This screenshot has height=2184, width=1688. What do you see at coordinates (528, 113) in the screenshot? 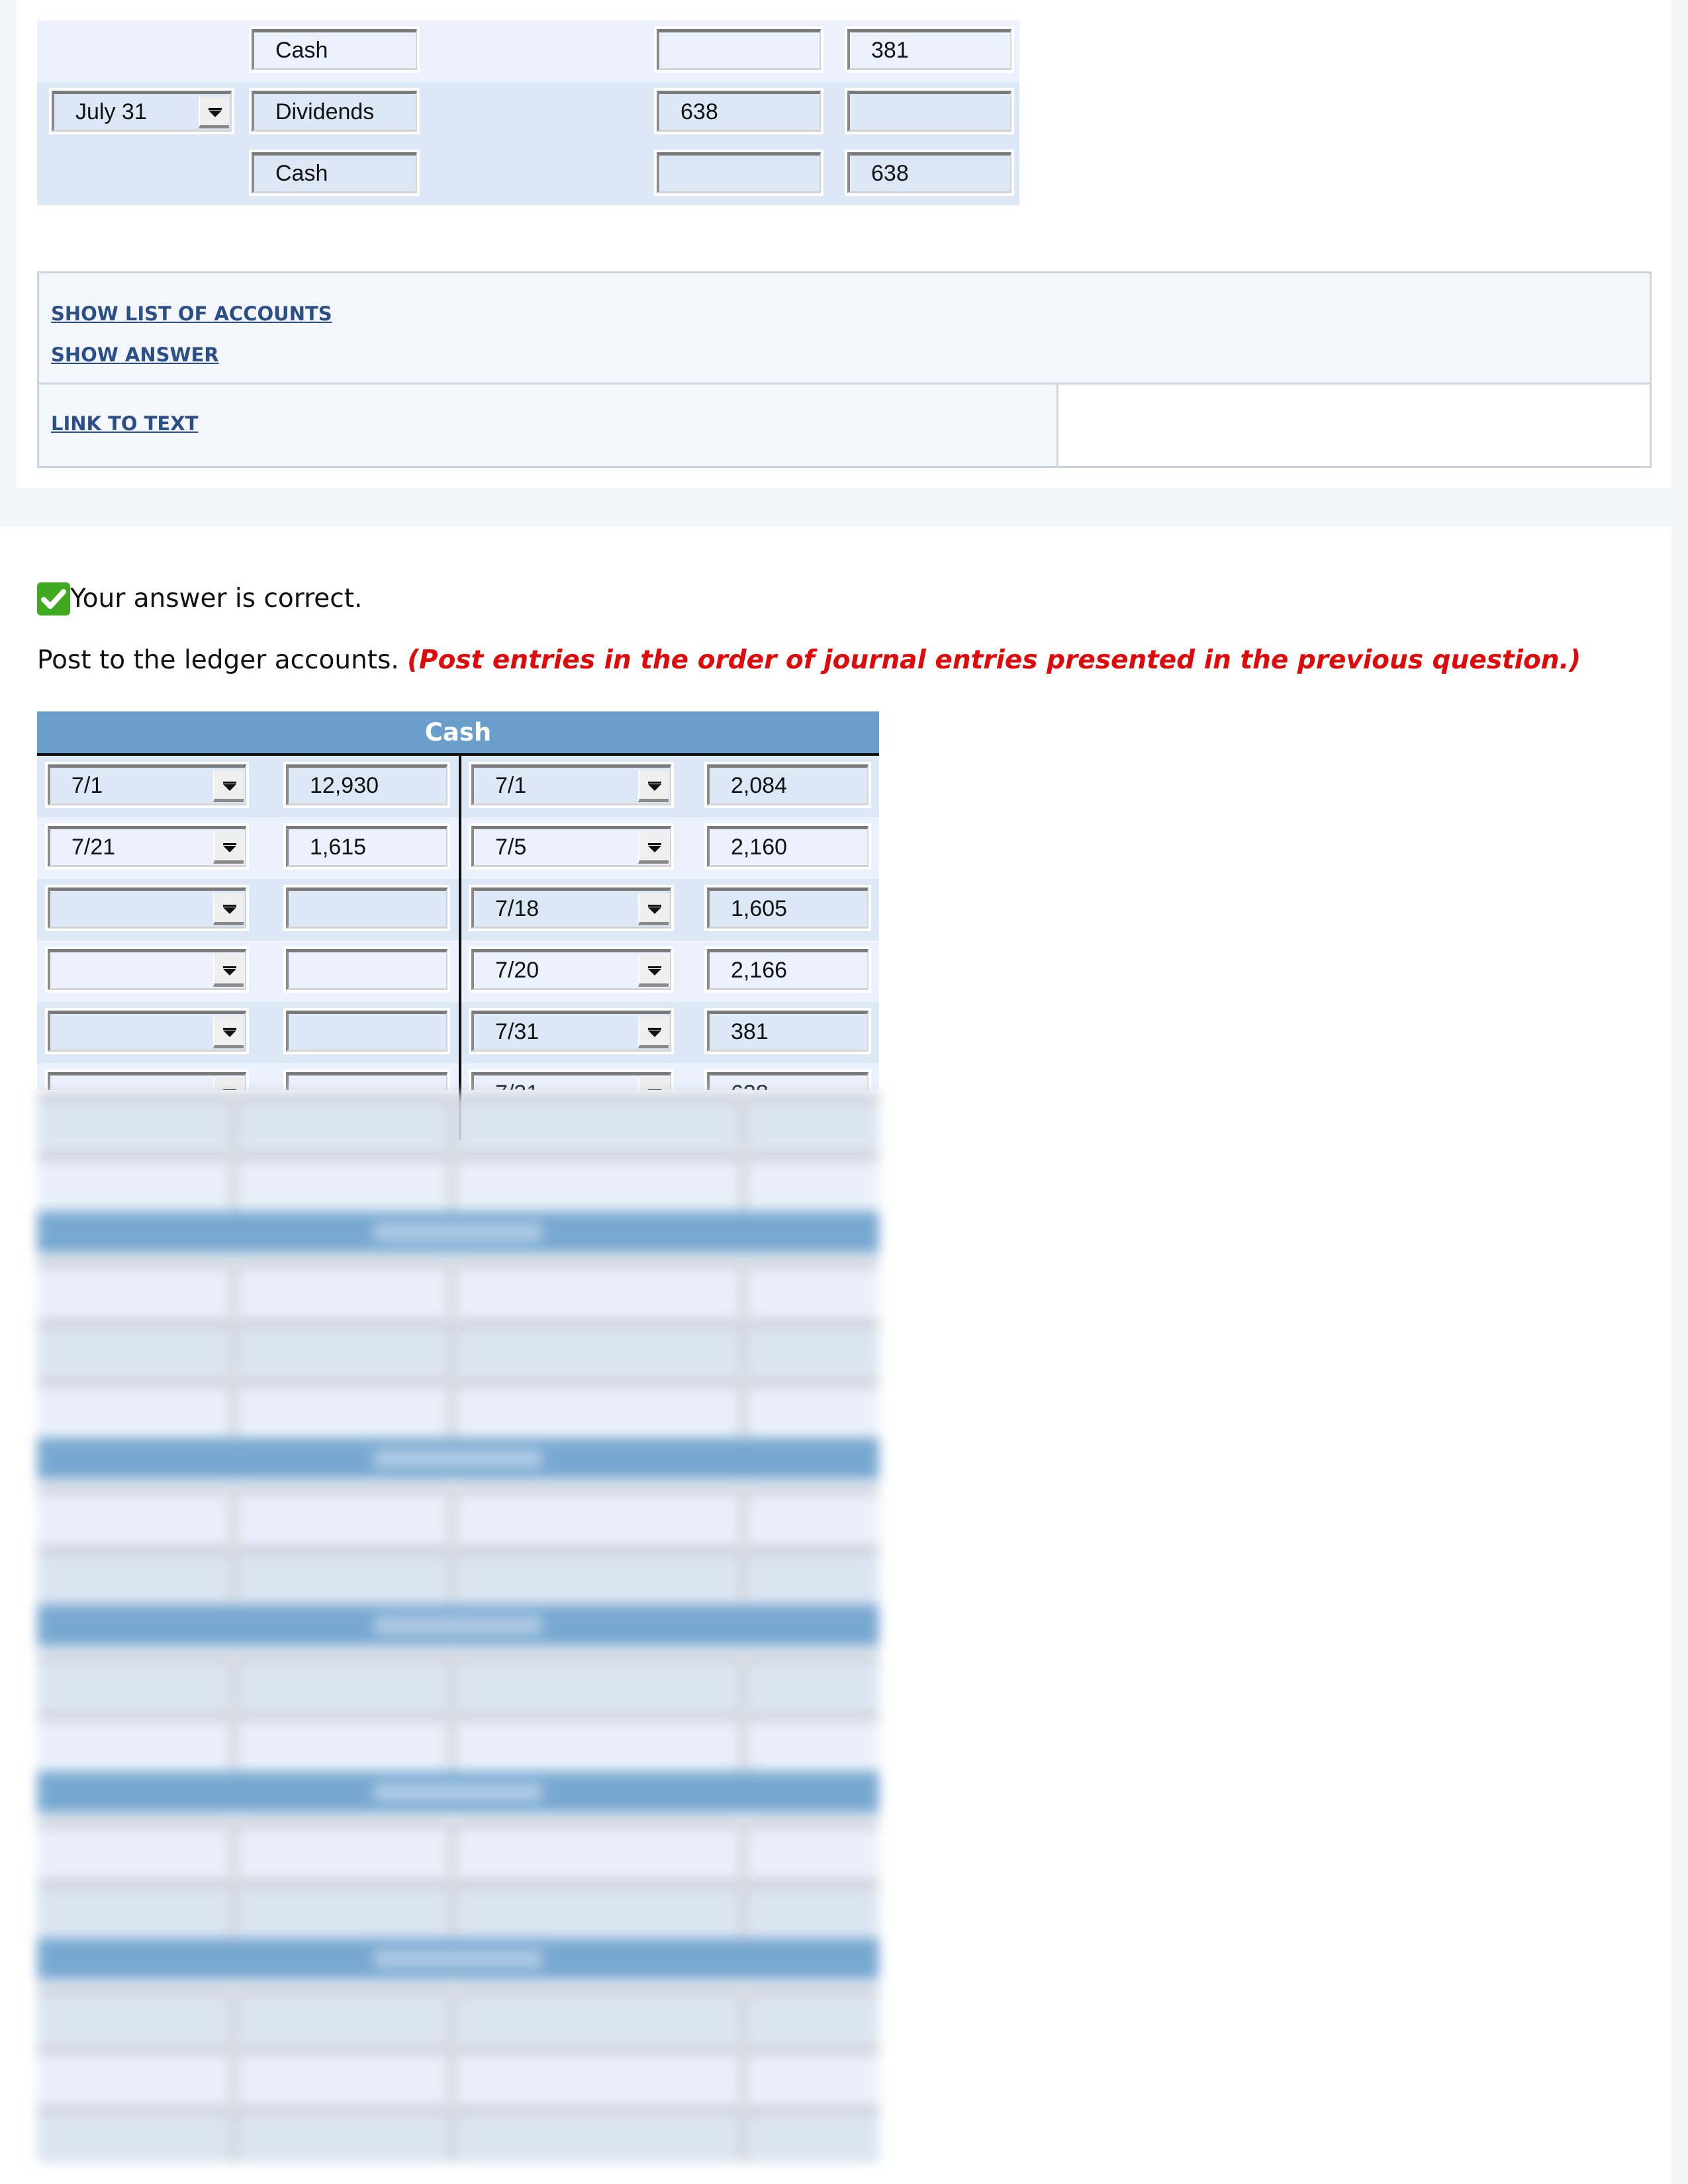
I see `journal-row: July 31 Dividends 638` at bounding box center [528, 113].